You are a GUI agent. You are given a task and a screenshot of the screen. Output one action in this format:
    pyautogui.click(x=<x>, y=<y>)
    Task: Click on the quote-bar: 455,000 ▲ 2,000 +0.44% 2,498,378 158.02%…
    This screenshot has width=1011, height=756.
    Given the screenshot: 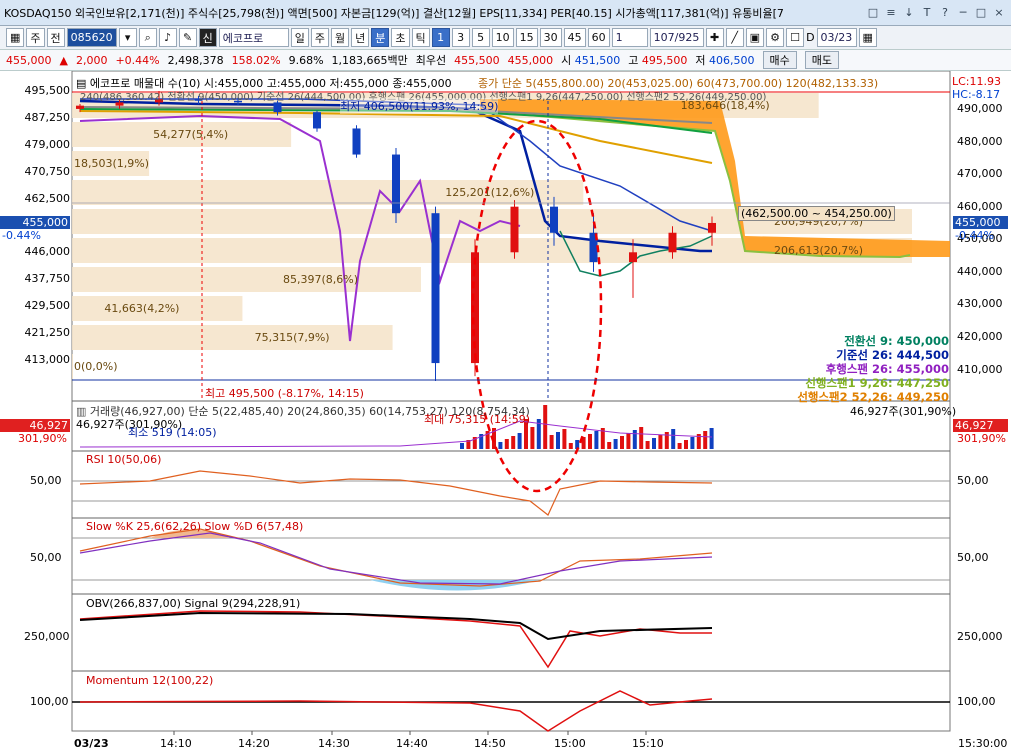 What is the action you would take?
    pyautogui.click(x=505, y=60)
    